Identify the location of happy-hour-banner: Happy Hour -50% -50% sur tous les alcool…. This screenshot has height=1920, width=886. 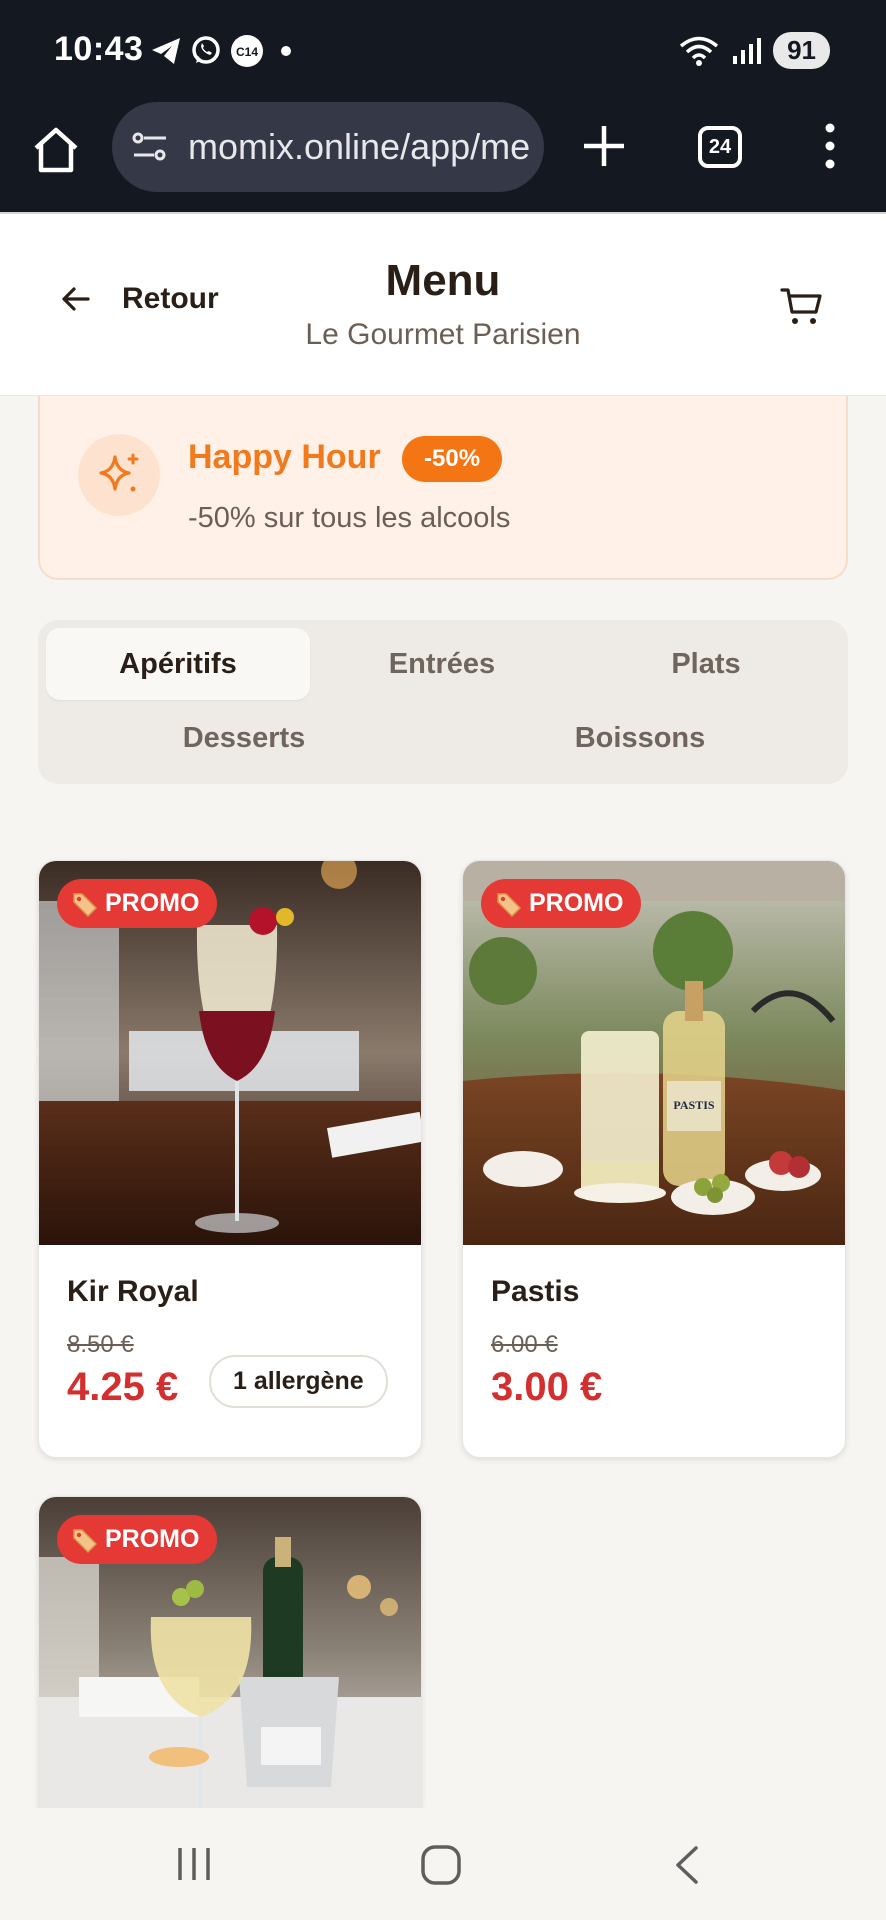
(443, 488).